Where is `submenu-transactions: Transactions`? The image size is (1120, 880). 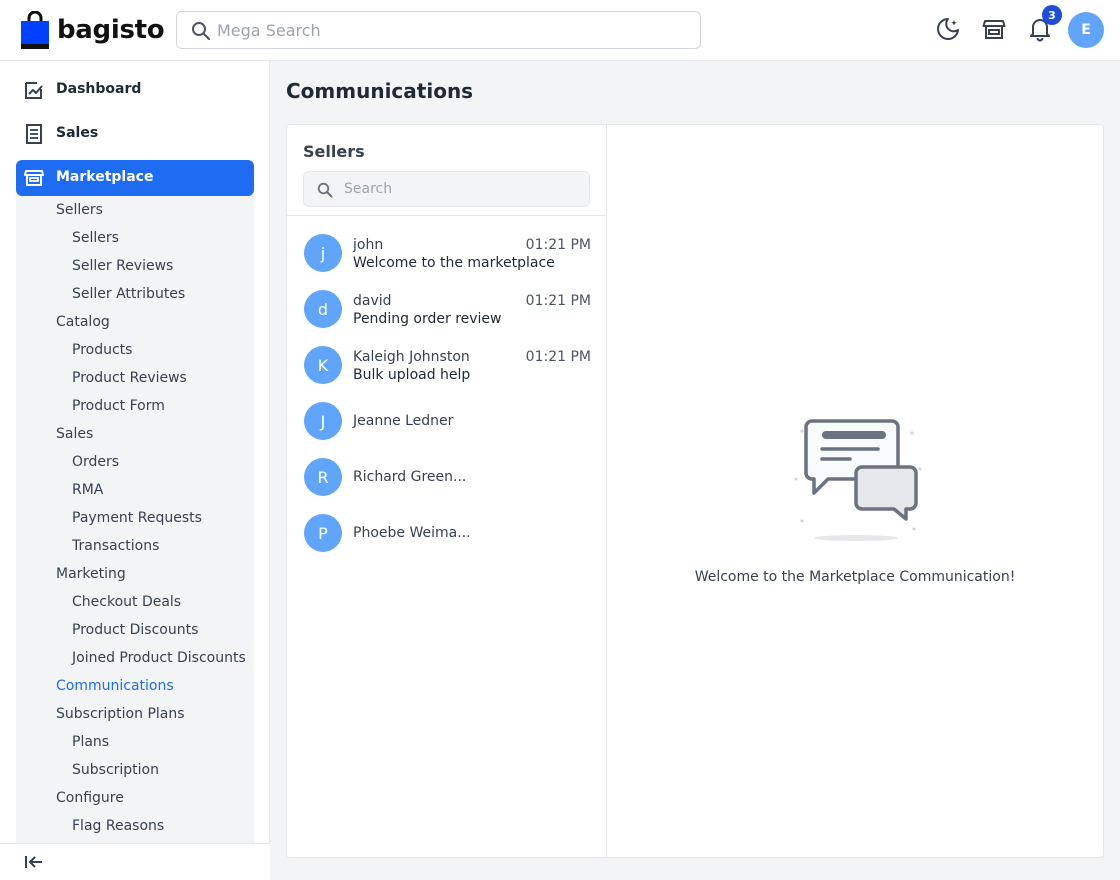
submenu-transactions: Transactions is located at coordinates (115, 546).